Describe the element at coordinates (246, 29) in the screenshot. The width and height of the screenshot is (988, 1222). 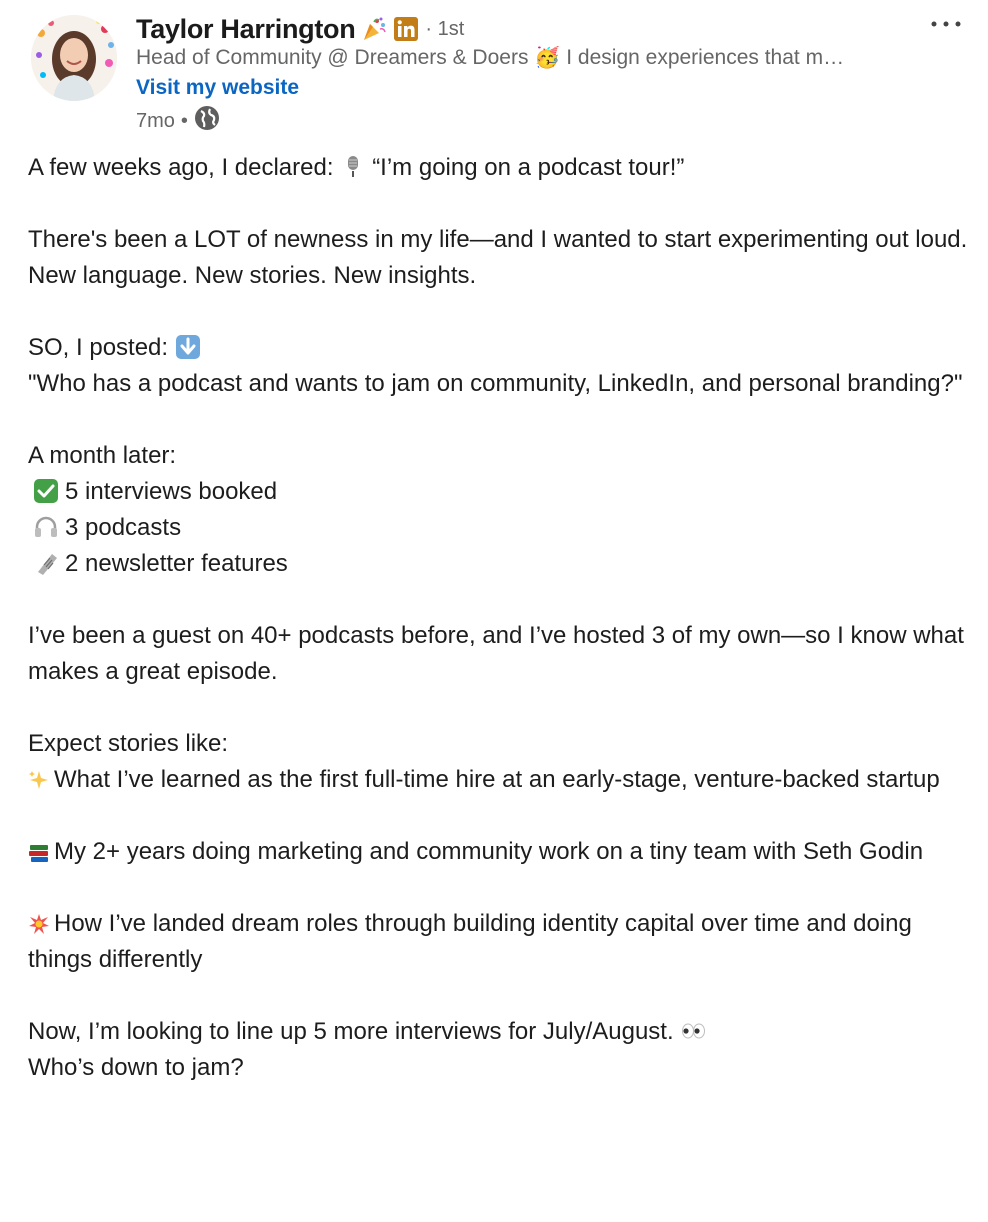
I see `author-name: Taylor Harrington` at that location.